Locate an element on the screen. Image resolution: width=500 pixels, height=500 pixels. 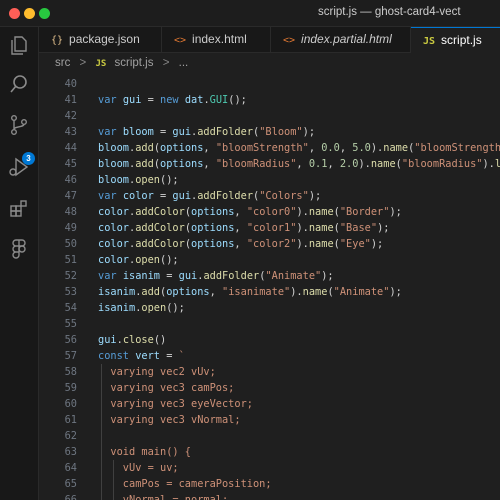
line-number: 46 is located at coordinates (70, 180).